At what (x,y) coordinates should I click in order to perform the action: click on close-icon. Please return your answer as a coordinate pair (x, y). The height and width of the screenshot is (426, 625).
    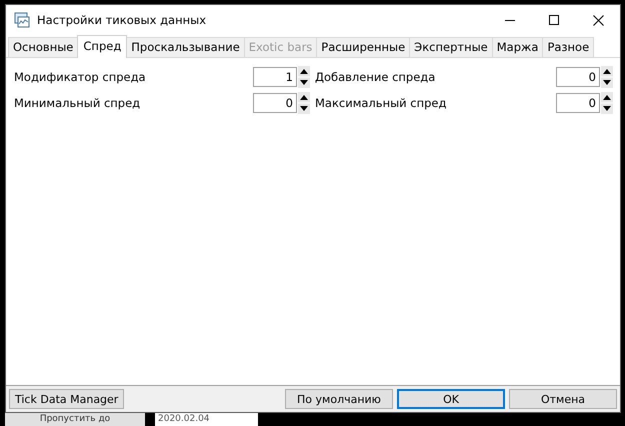
    Looking at the image, I should click on (598, 20).